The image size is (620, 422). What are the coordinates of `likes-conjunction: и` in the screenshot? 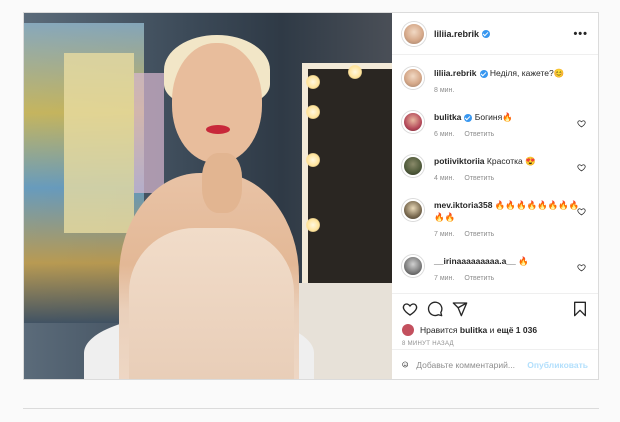 It's located at (492, 330).